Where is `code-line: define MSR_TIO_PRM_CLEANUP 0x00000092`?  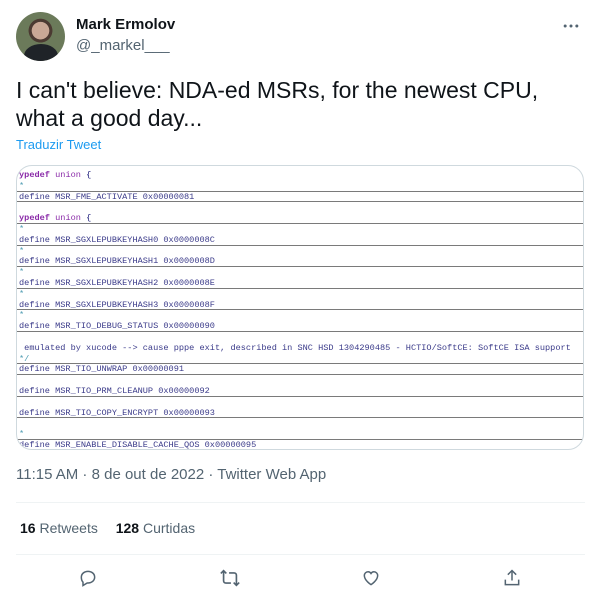
code-line: define MSR_TIO_PRM_CLEANUP 0x00000092 is located at coordinates (300, 391).